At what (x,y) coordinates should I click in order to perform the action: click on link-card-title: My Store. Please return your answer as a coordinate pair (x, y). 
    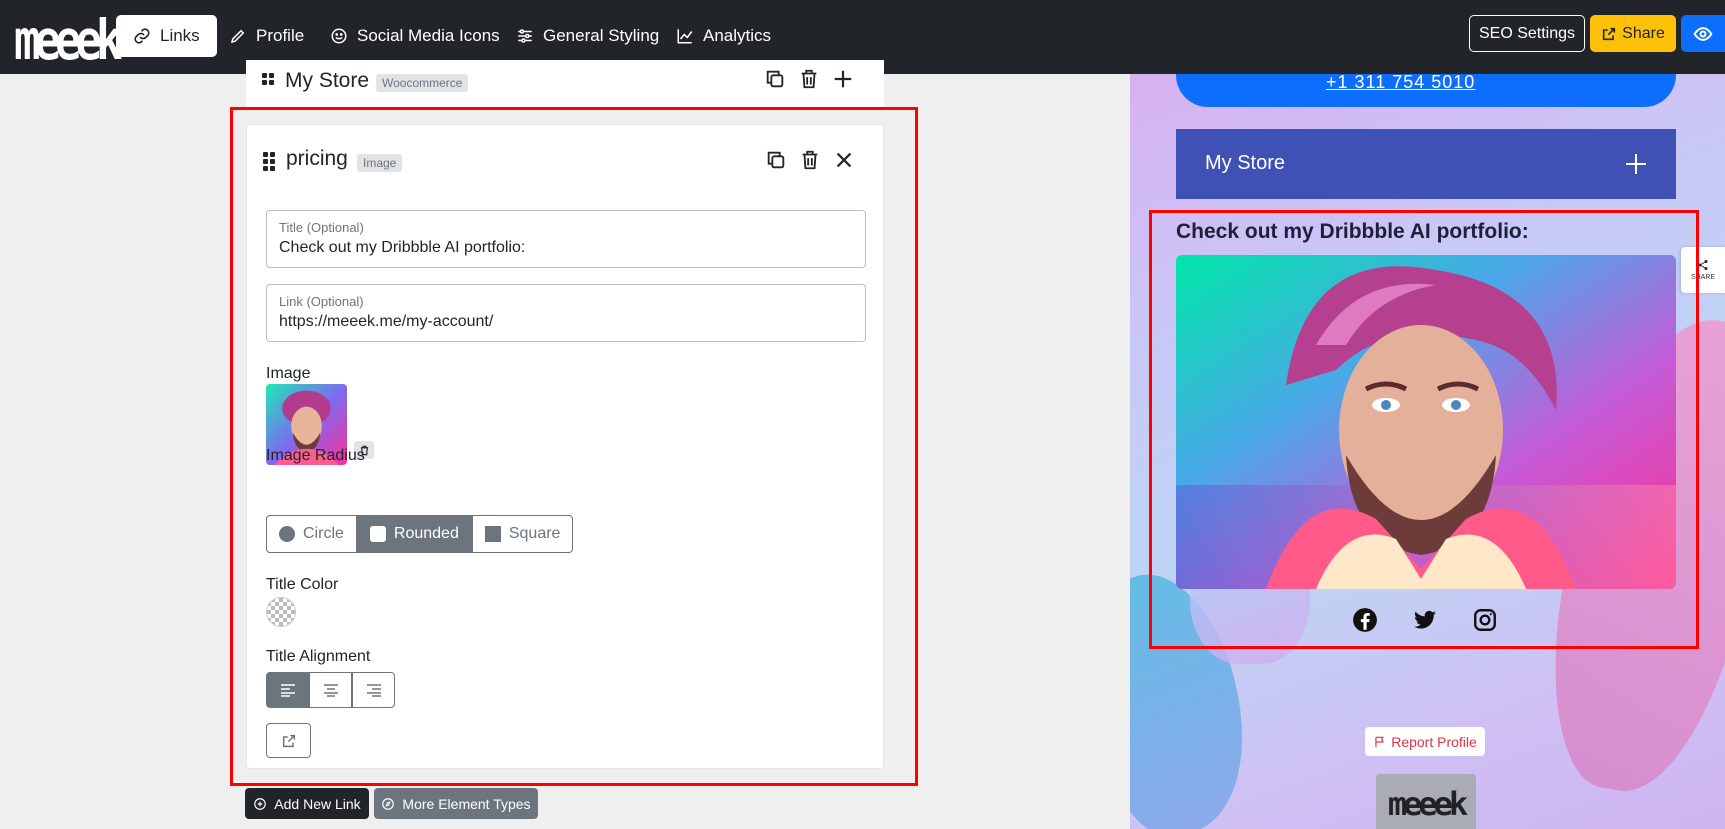
    Looking at the image, I should click on (327, 80).